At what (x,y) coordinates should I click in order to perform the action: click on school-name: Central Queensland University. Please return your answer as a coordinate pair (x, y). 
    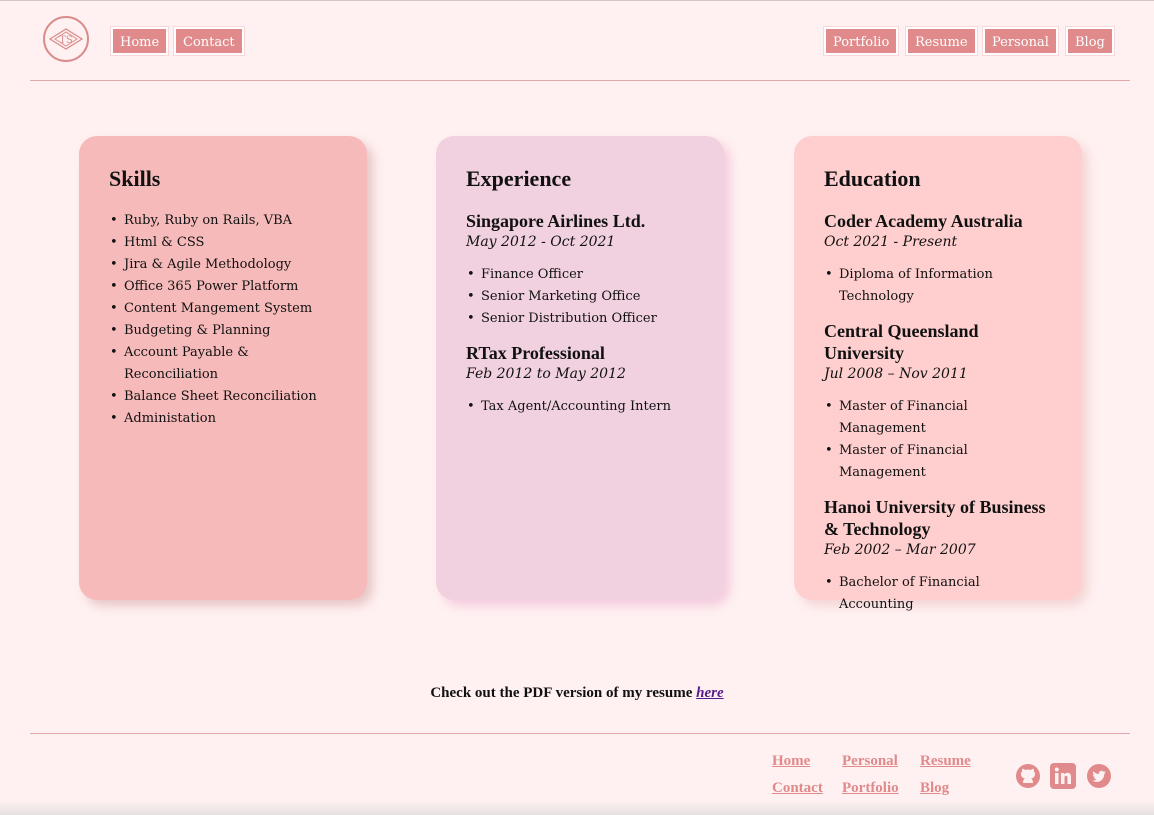
    Looking at the image, I should click on (901, 342).